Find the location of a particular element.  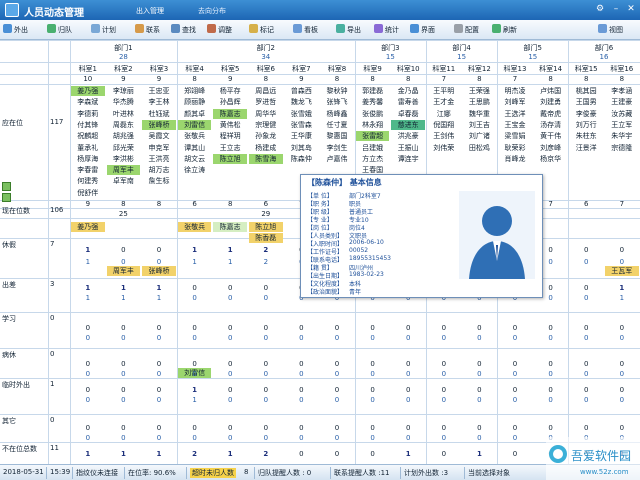

person-name: 杨京华 is located at coordinates (551, 159).